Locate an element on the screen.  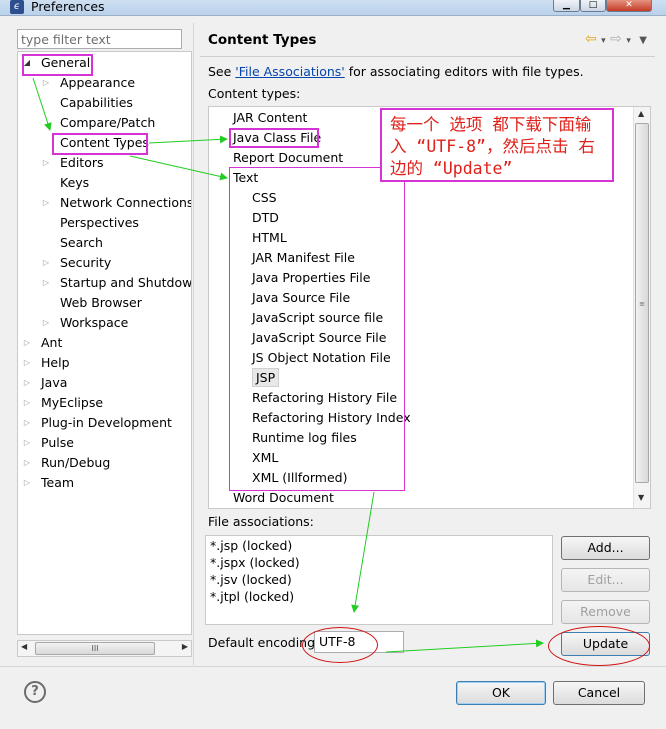
highlight-general is located at coordinates (57, 65).